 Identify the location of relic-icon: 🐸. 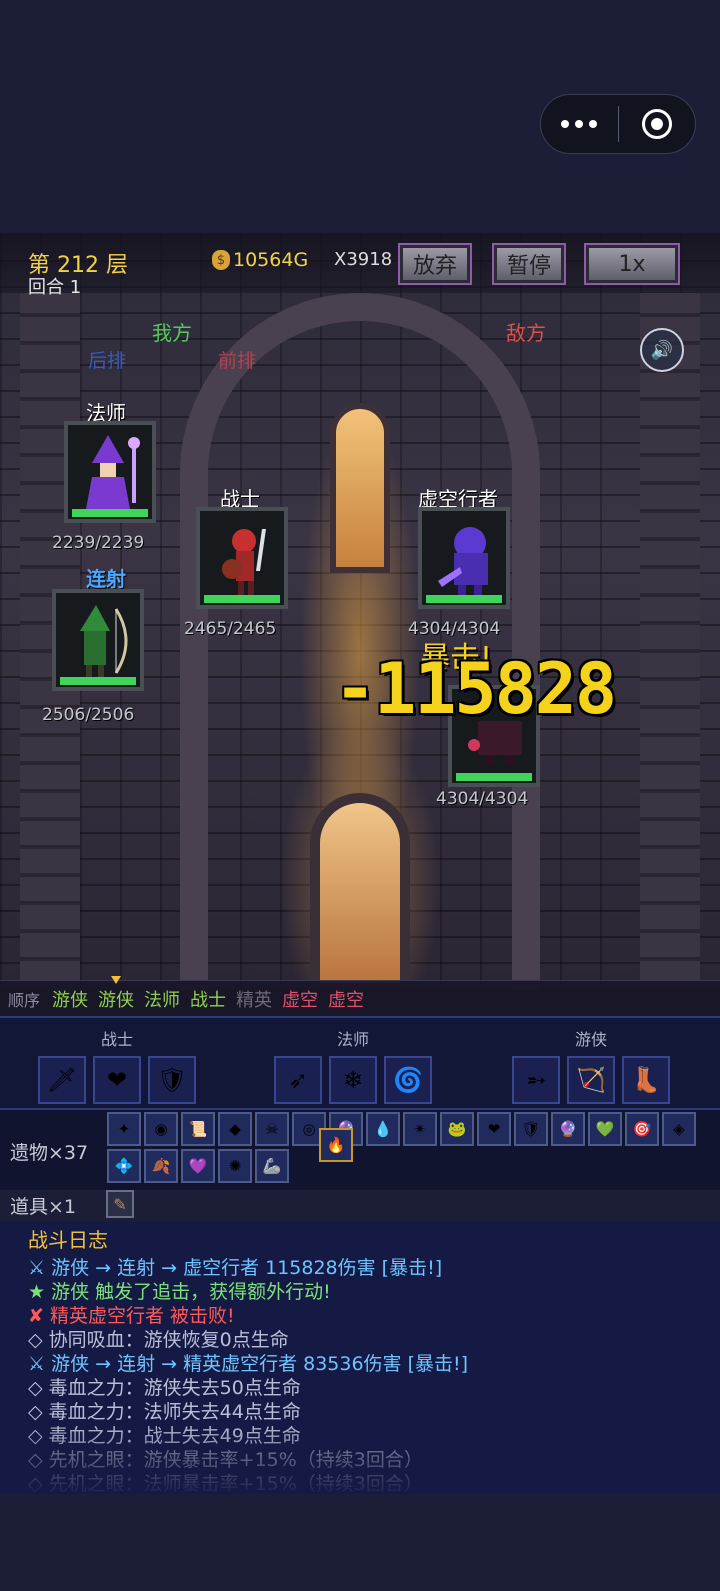
(457, 1129).